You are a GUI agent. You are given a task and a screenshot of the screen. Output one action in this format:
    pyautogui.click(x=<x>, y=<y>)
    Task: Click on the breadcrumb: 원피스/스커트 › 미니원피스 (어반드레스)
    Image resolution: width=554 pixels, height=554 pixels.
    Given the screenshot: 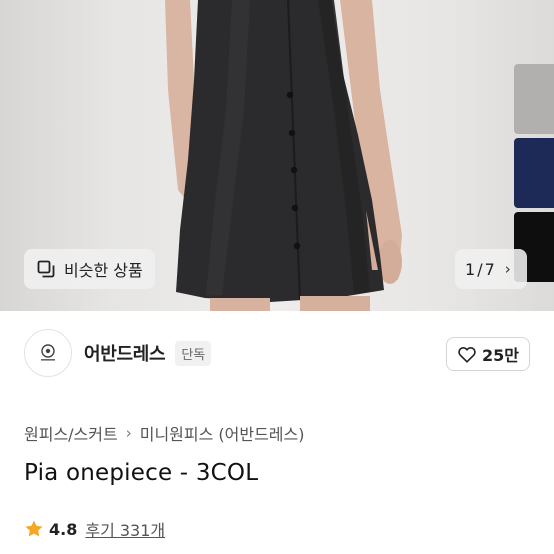 What is the action you would take?
    pyautogui.click(x=164, y=433)
    